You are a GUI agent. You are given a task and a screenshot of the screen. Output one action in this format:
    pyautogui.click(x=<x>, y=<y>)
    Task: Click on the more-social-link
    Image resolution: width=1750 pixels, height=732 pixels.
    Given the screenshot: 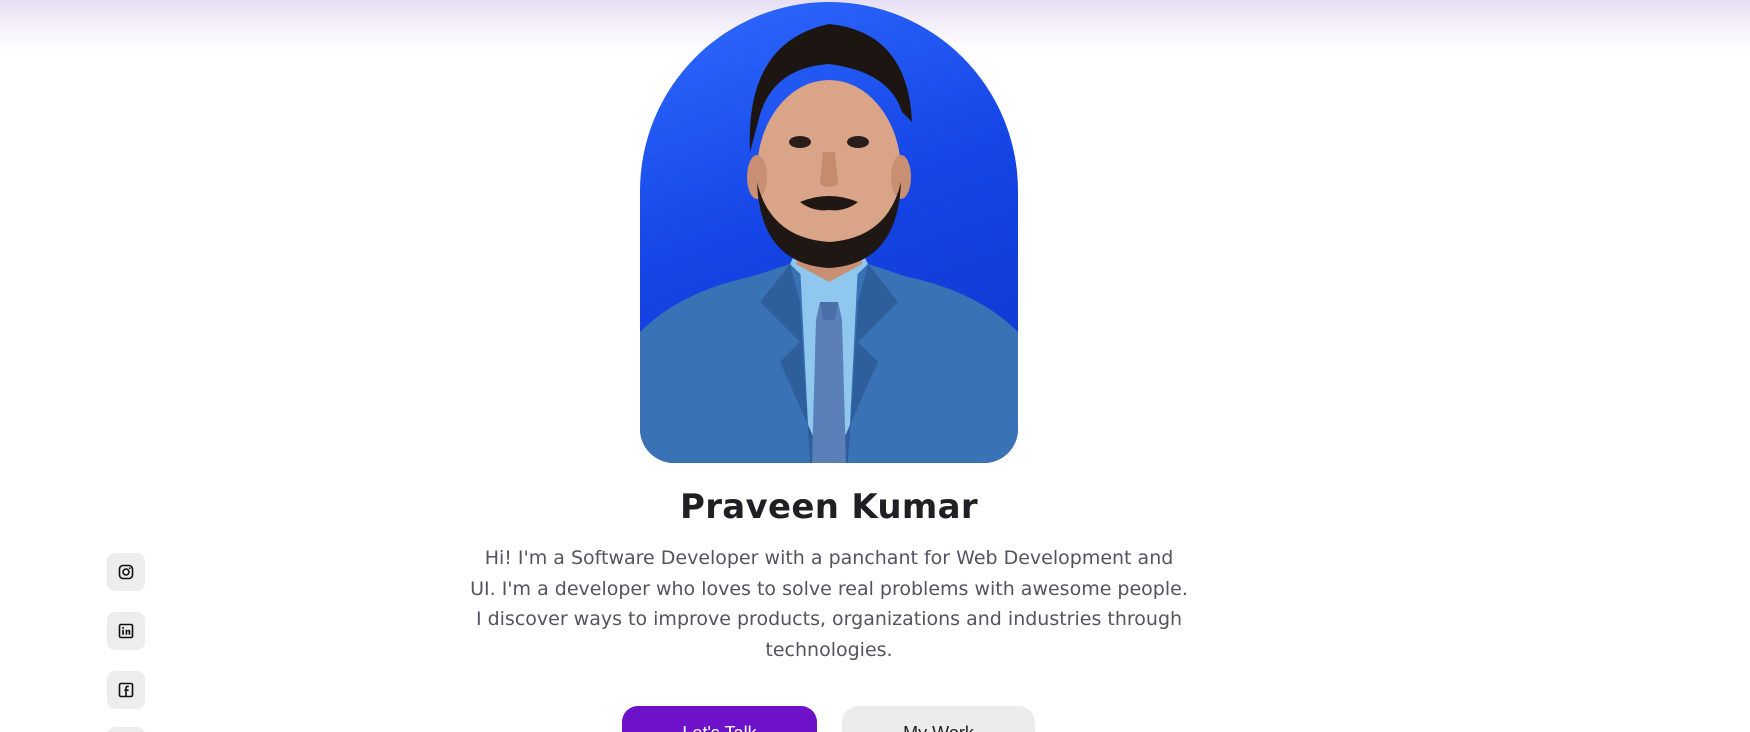 What is the action you would take?
    pyautogui.click(x=126, y=729)
    